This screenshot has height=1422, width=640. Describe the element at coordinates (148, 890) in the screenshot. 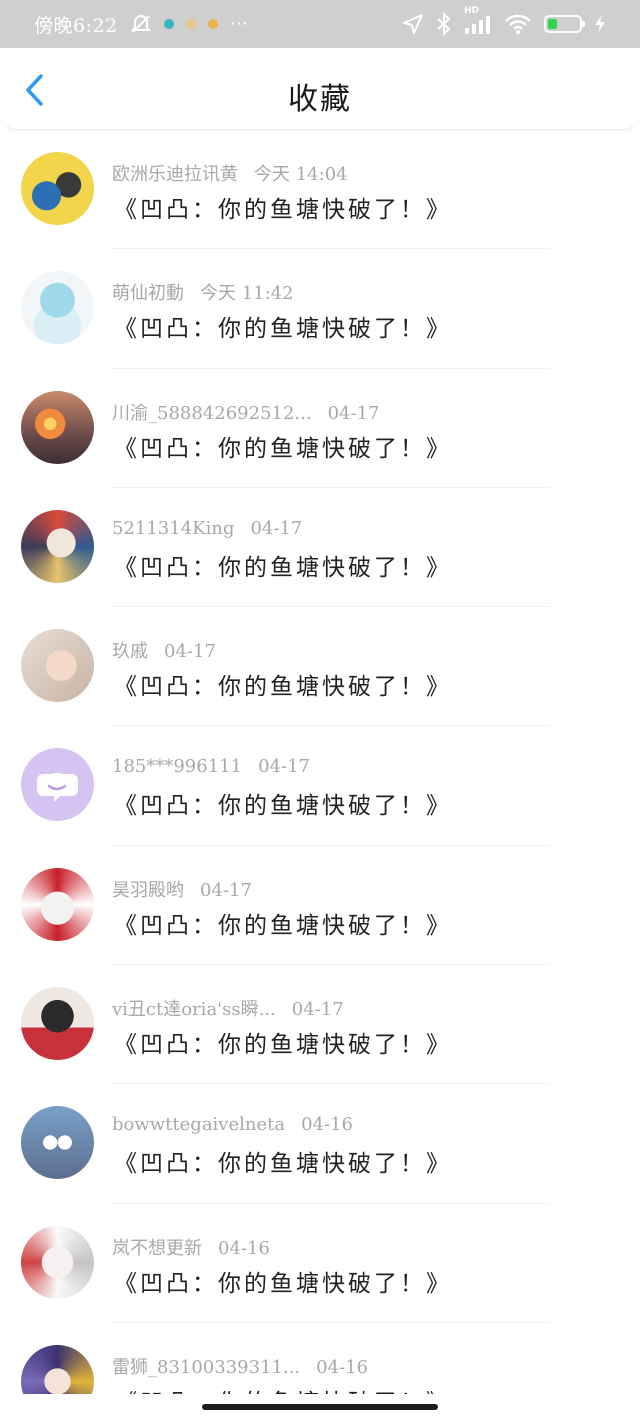

I see `sender-name: 昊羽殿哟` at that location.